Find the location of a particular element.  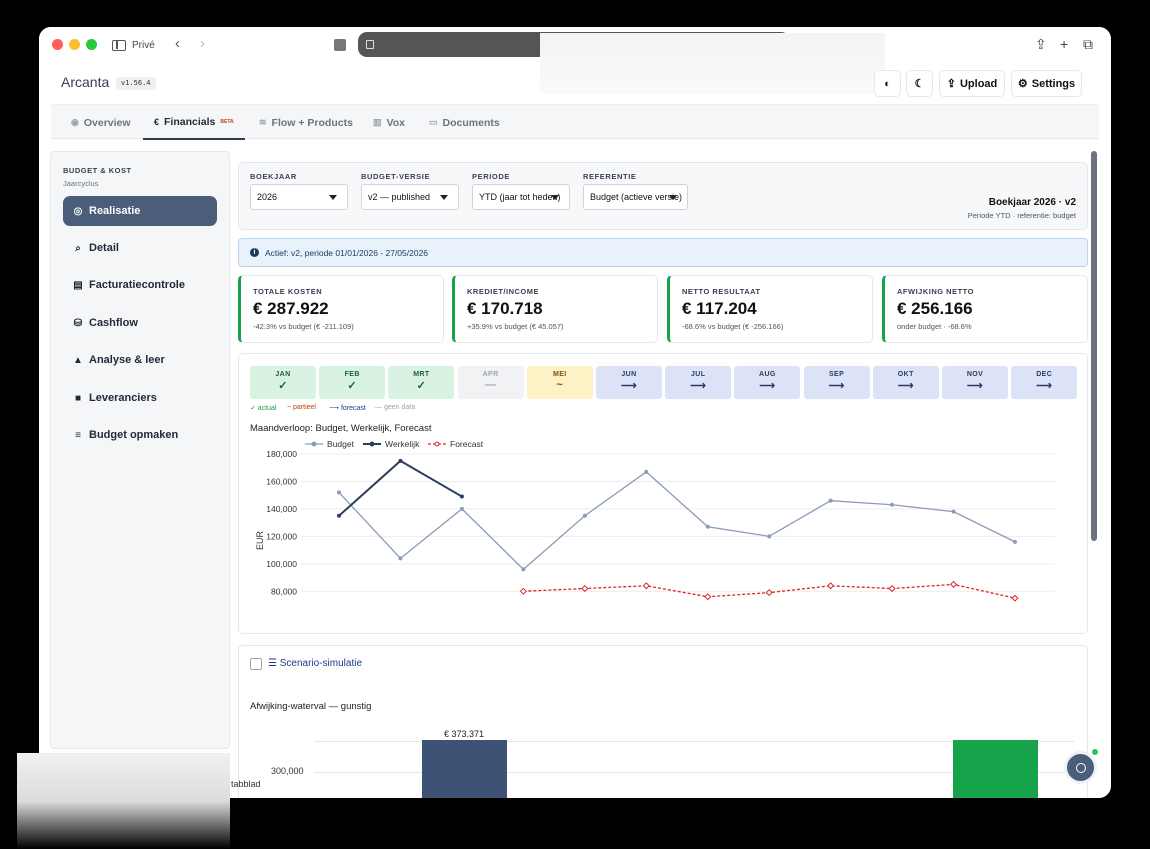

sidebar-item-detail: ⌕ Detail is located at coordinates (140, 248).